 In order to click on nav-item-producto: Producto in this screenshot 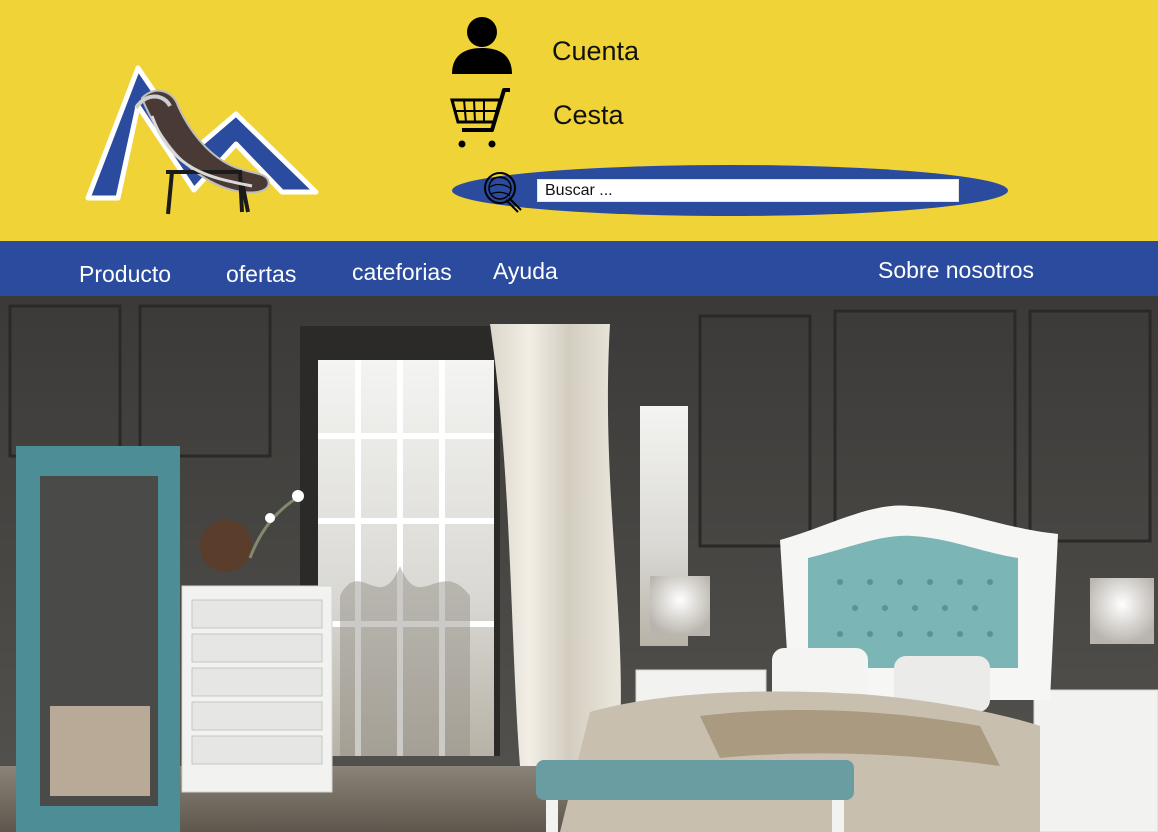, I will do `click(125, 274)`.